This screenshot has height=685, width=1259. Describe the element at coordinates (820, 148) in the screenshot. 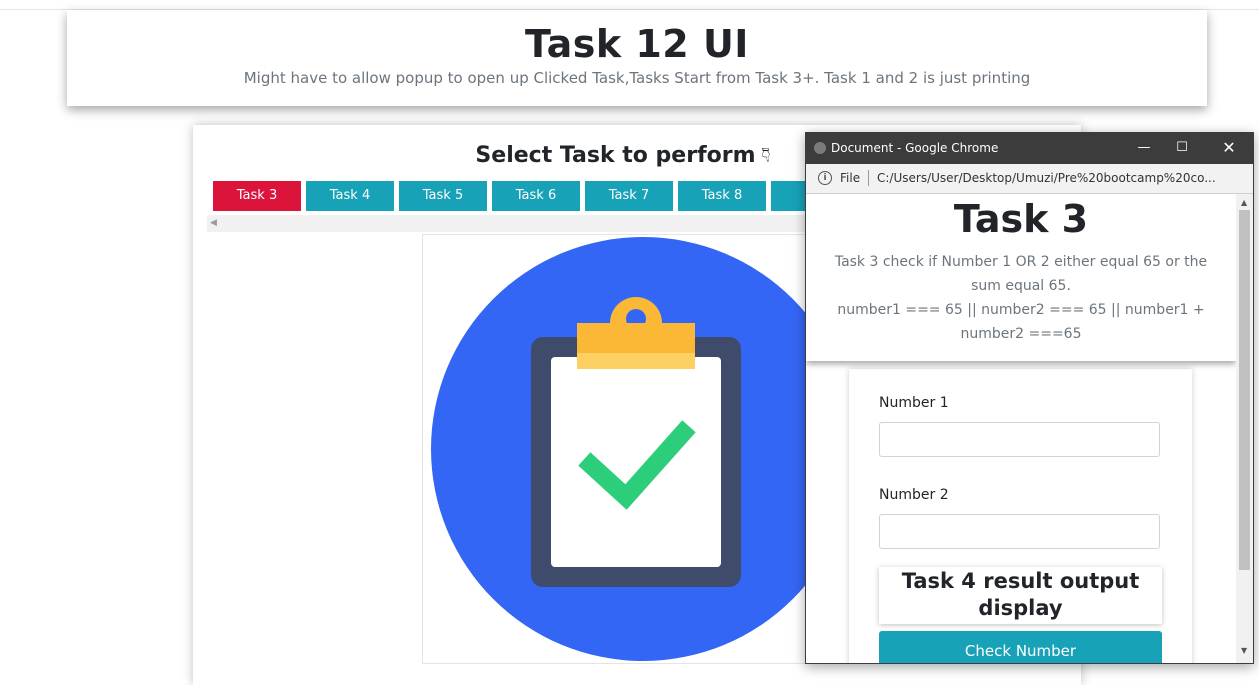

I see `chrome-logo-icon` at that location.